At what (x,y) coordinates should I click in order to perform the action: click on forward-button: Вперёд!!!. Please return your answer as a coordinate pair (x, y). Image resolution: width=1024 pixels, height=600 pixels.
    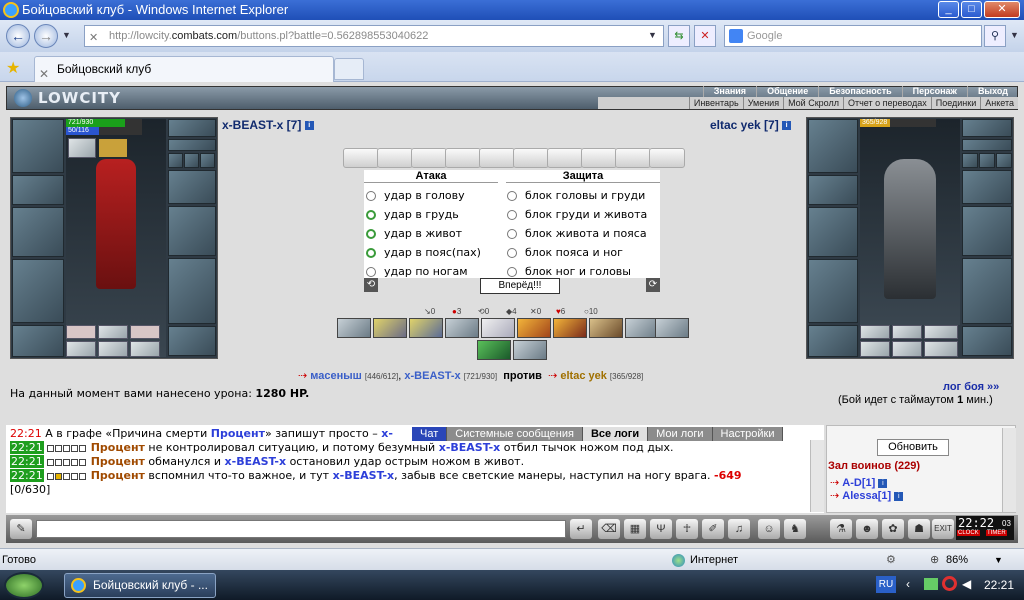
    Looking at the image, I should click on (520, 286).